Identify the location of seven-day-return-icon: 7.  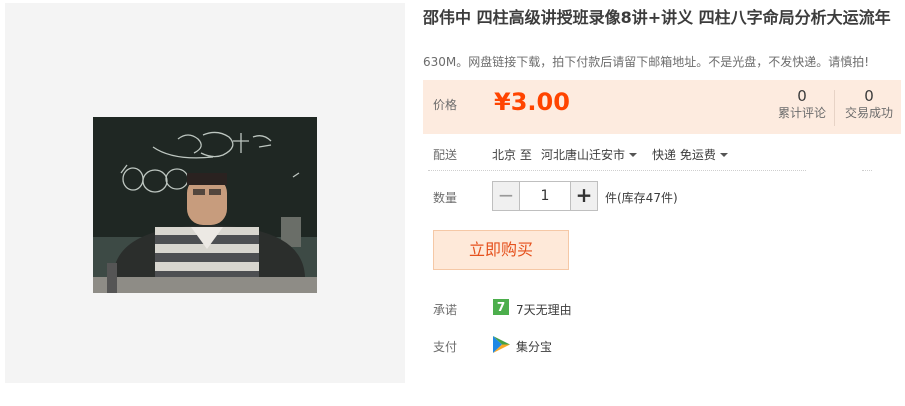
(501, 307).